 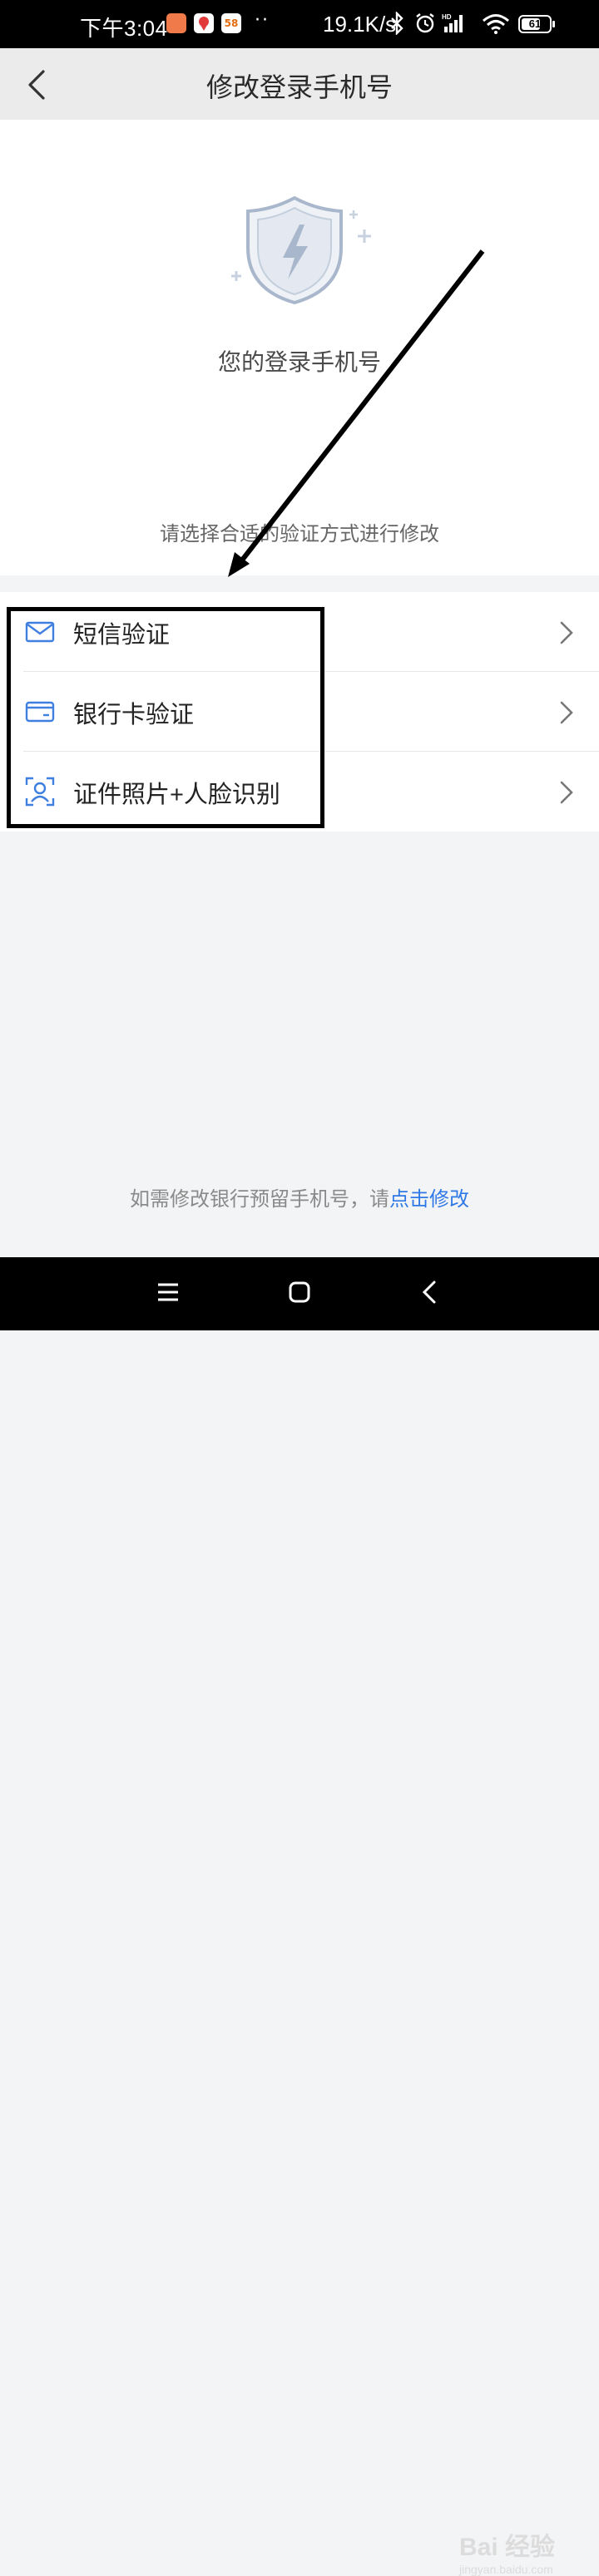 I want to click on menu-icon, so click(x=168, y=1292).